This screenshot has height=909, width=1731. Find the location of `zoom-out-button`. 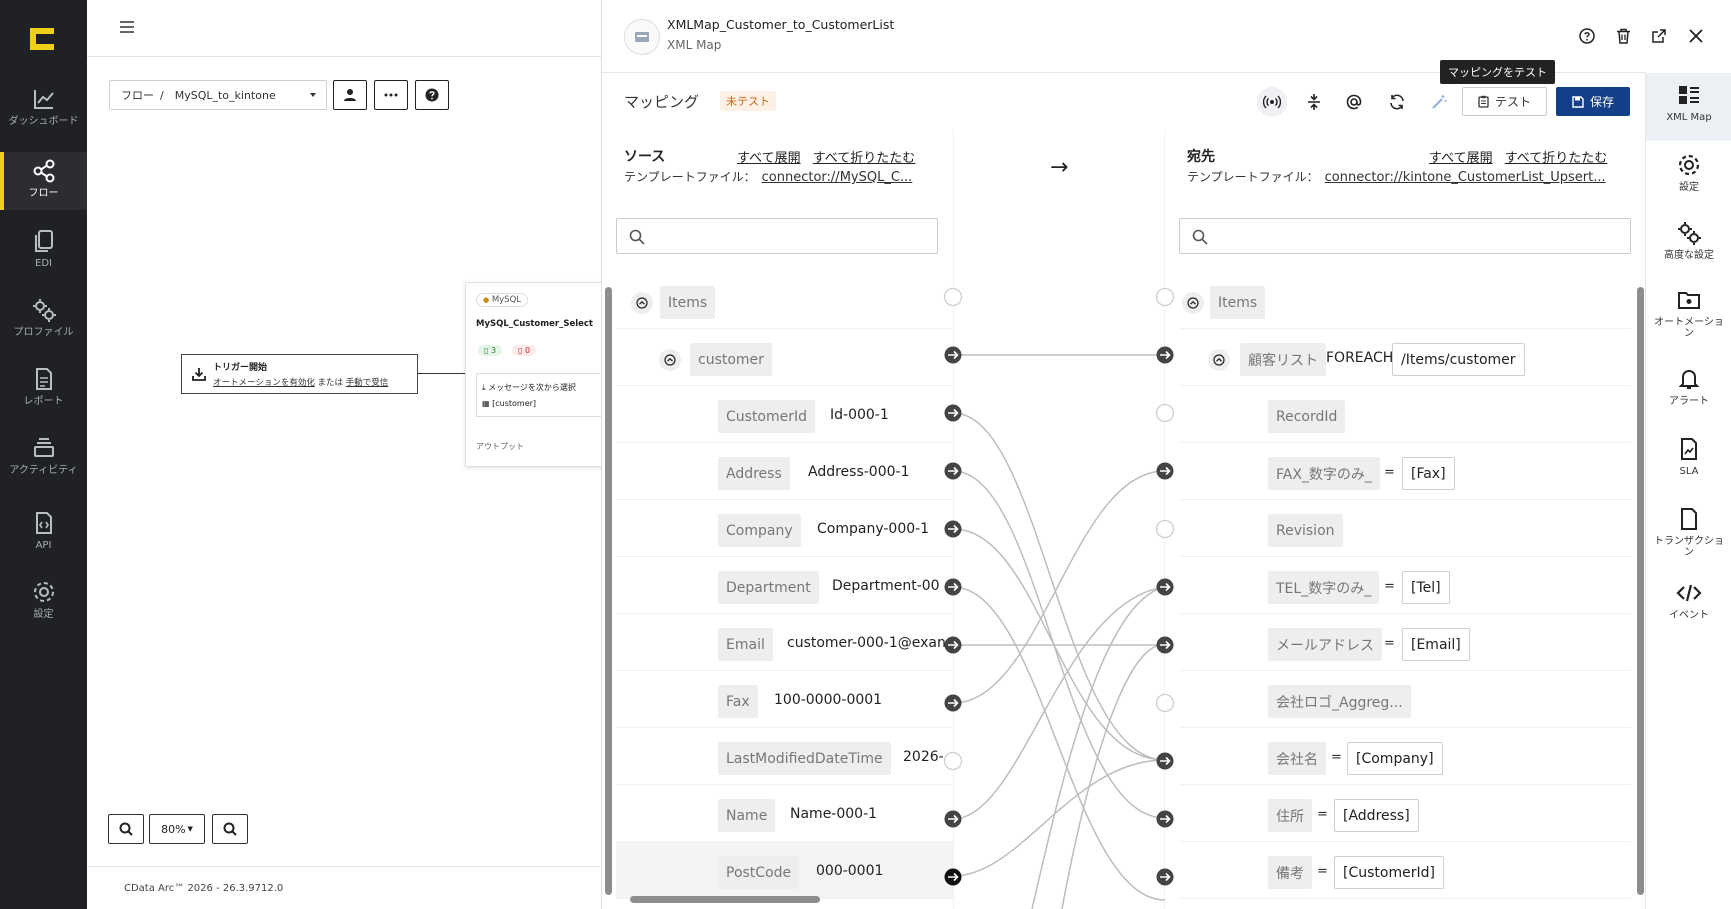

zoom-out-button is located at coordinates (126, 829).